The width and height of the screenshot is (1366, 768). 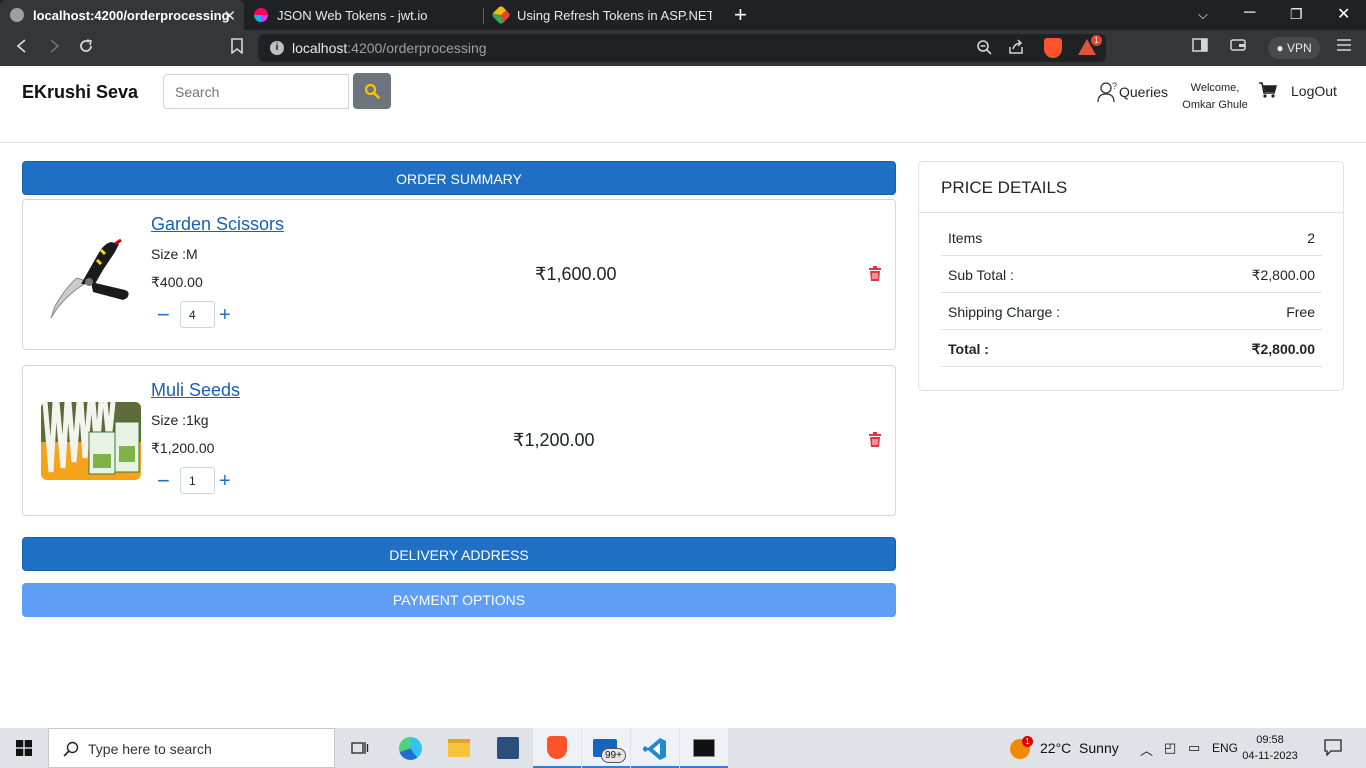 What do you see at coordinates (1131, 348) in the screenshot?
I see `price-row-total: Total : ₹2,800.00` at bounding box center [1131, 348].